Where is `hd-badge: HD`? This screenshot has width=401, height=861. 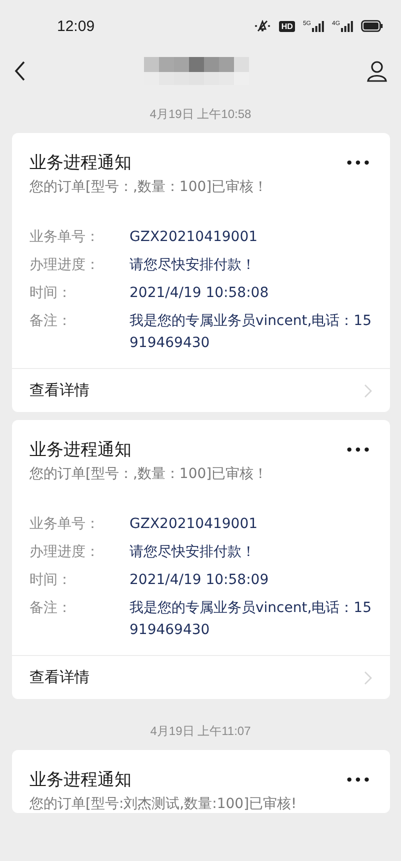 hd-badge: HD is located at coordinates (287, 26).